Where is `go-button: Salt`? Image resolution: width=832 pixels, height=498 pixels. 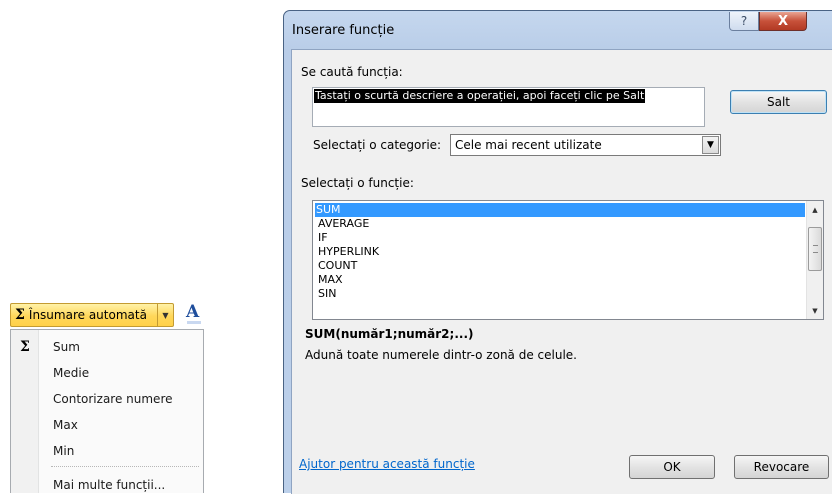 go-button: Salt is located at coordinates (778, 102).